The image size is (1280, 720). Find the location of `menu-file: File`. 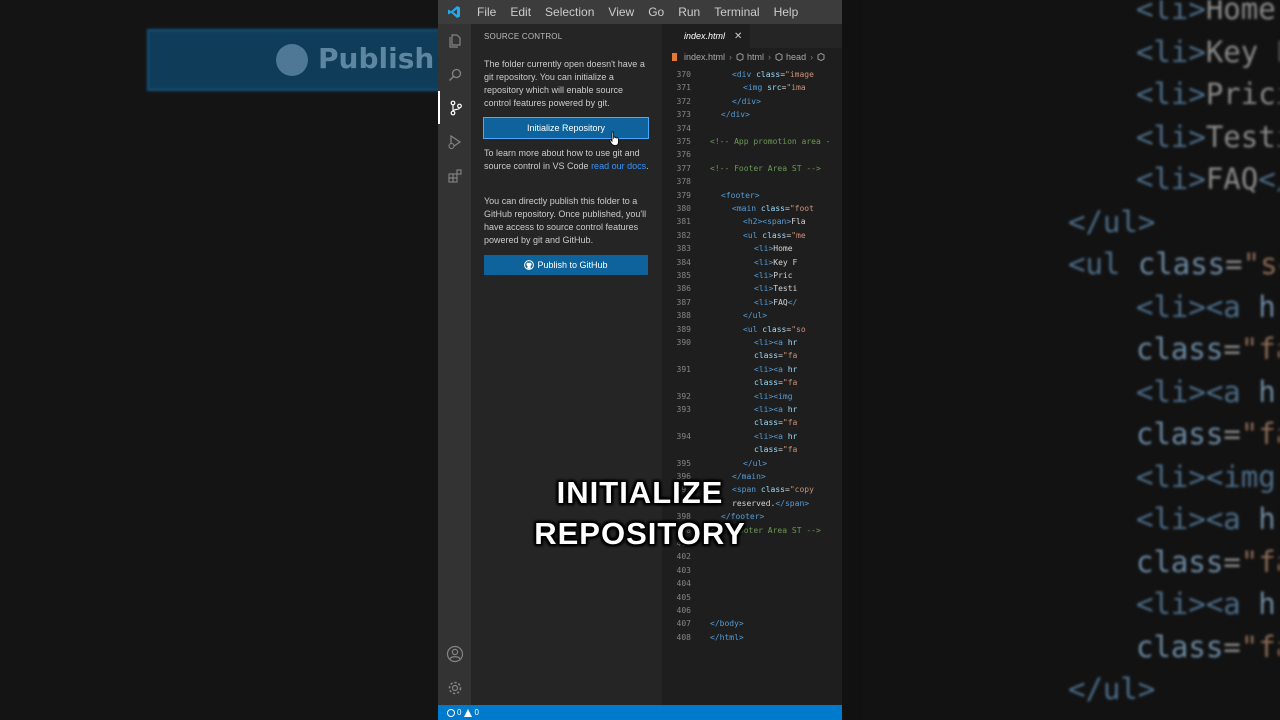

menu-file: File is located at coordinates (486, 12).